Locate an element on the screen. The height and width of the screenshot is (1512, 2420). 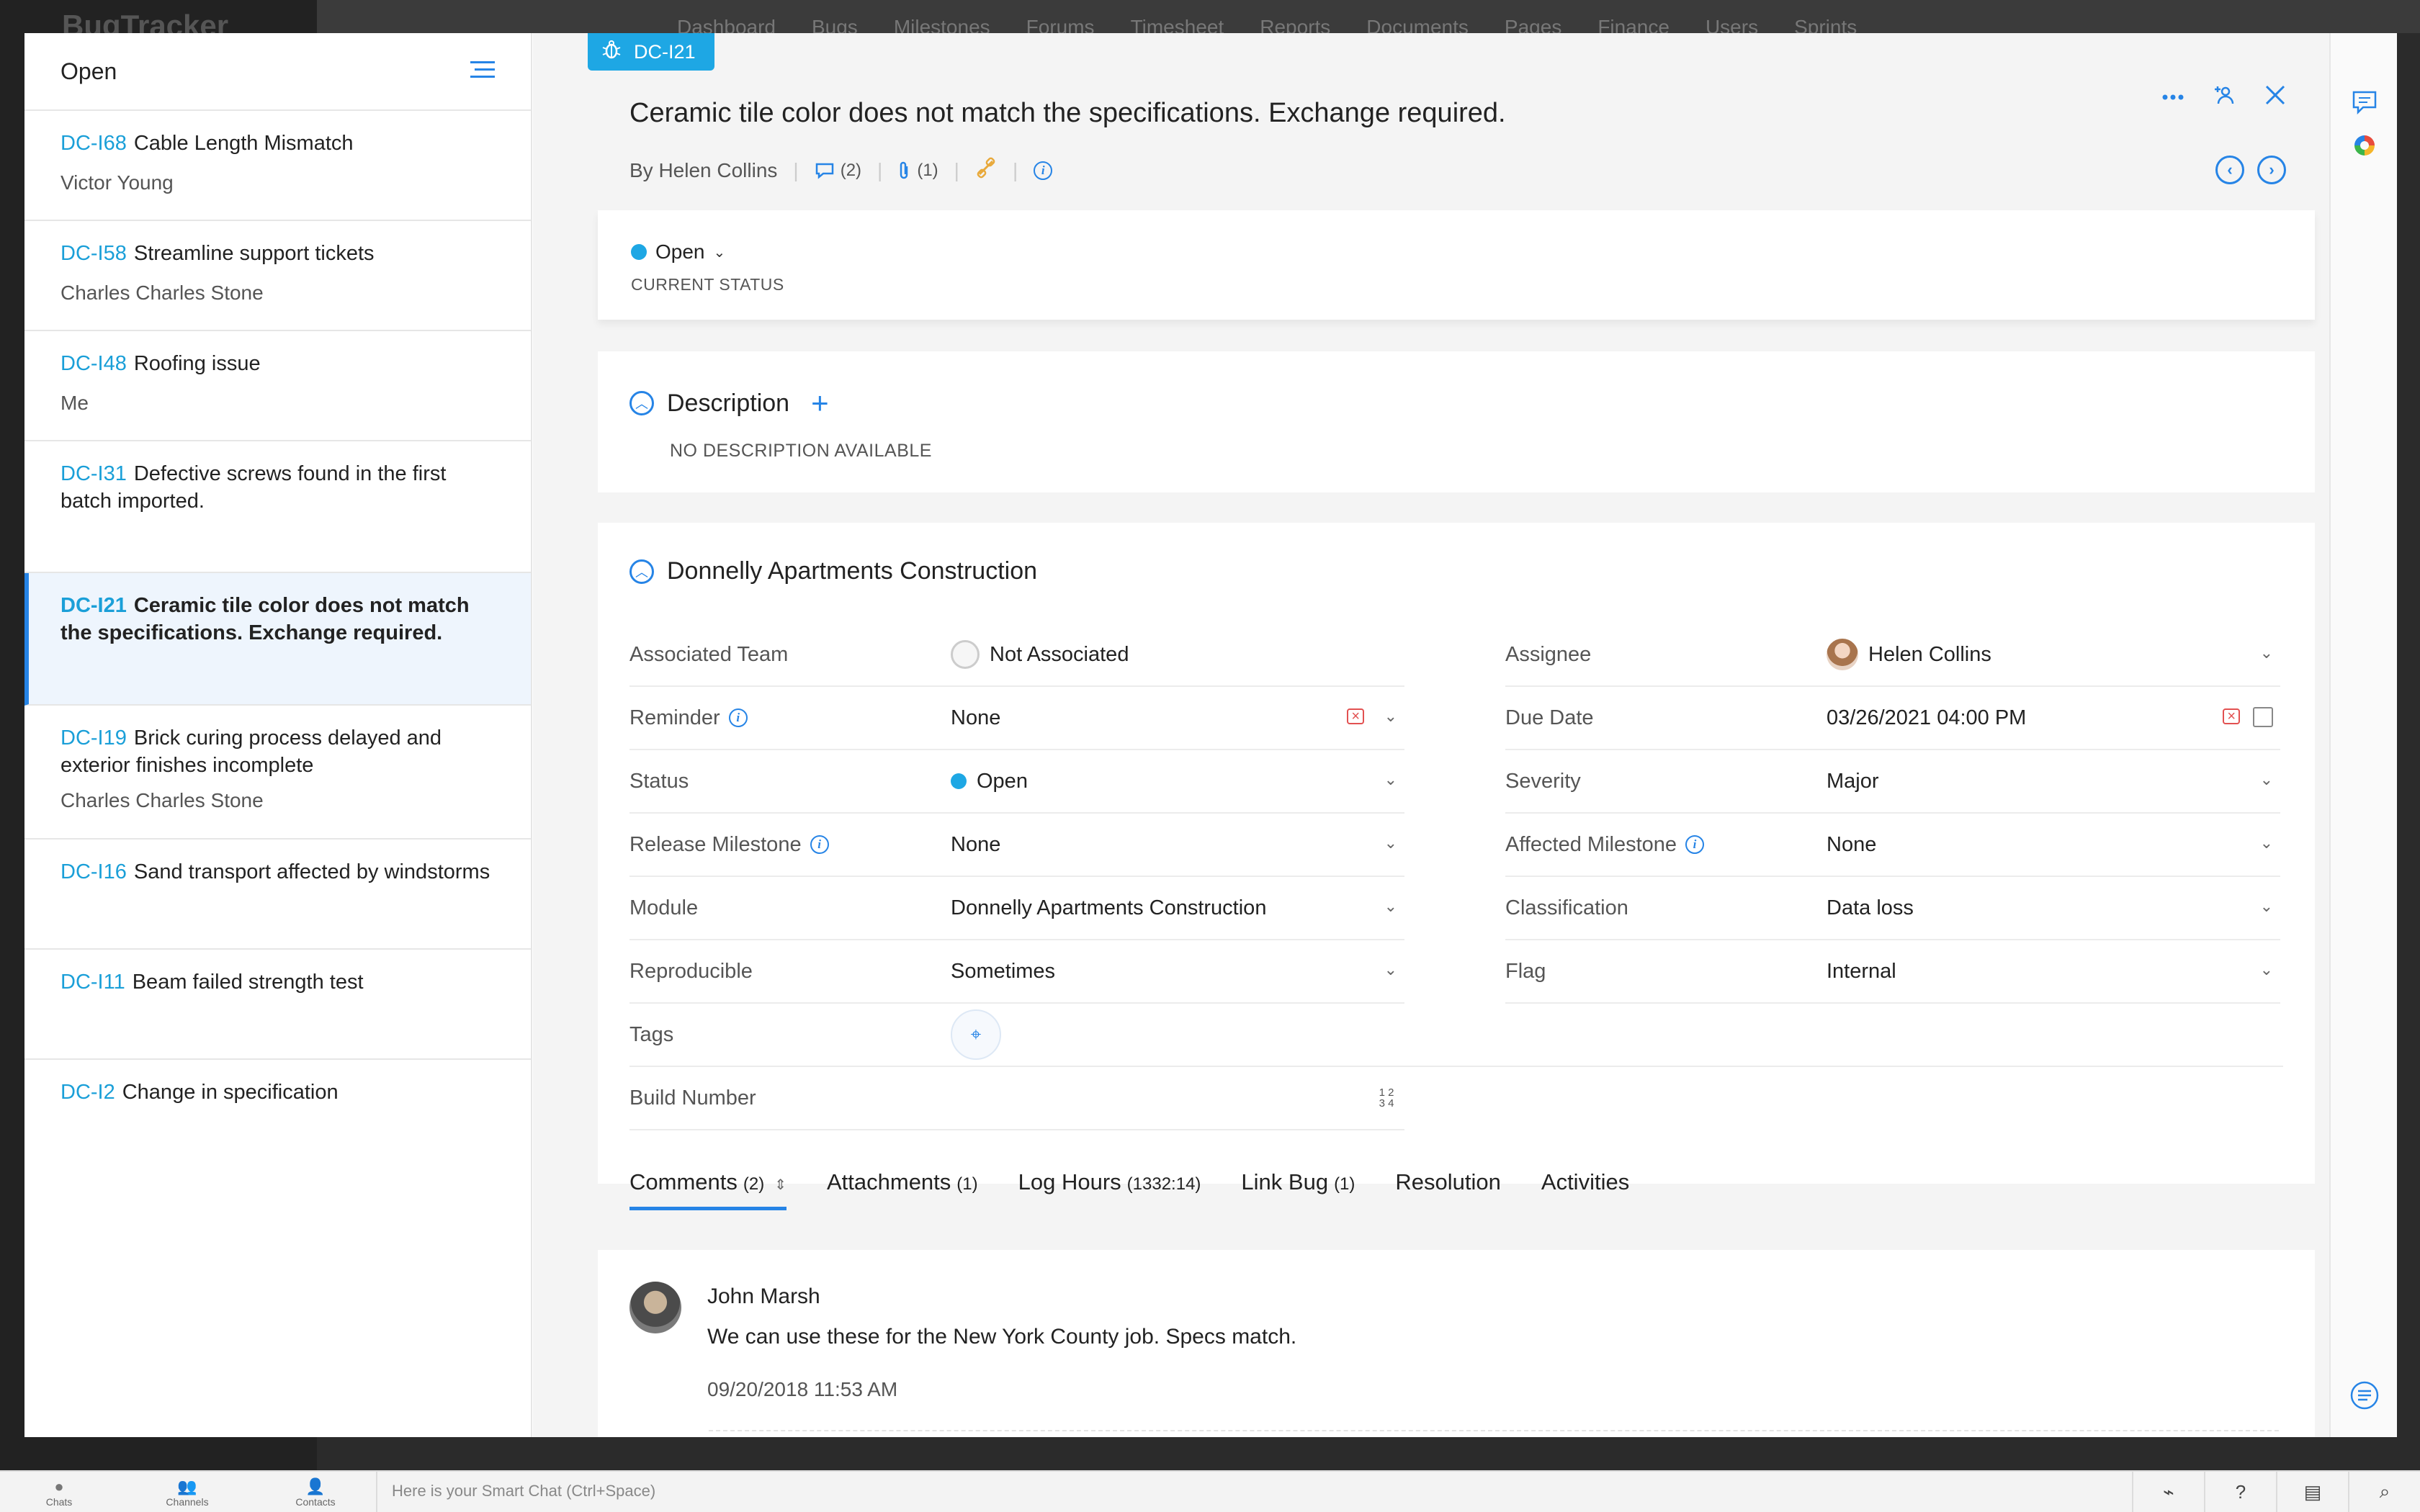
status-value: Open is located at coordinates (680, 251).